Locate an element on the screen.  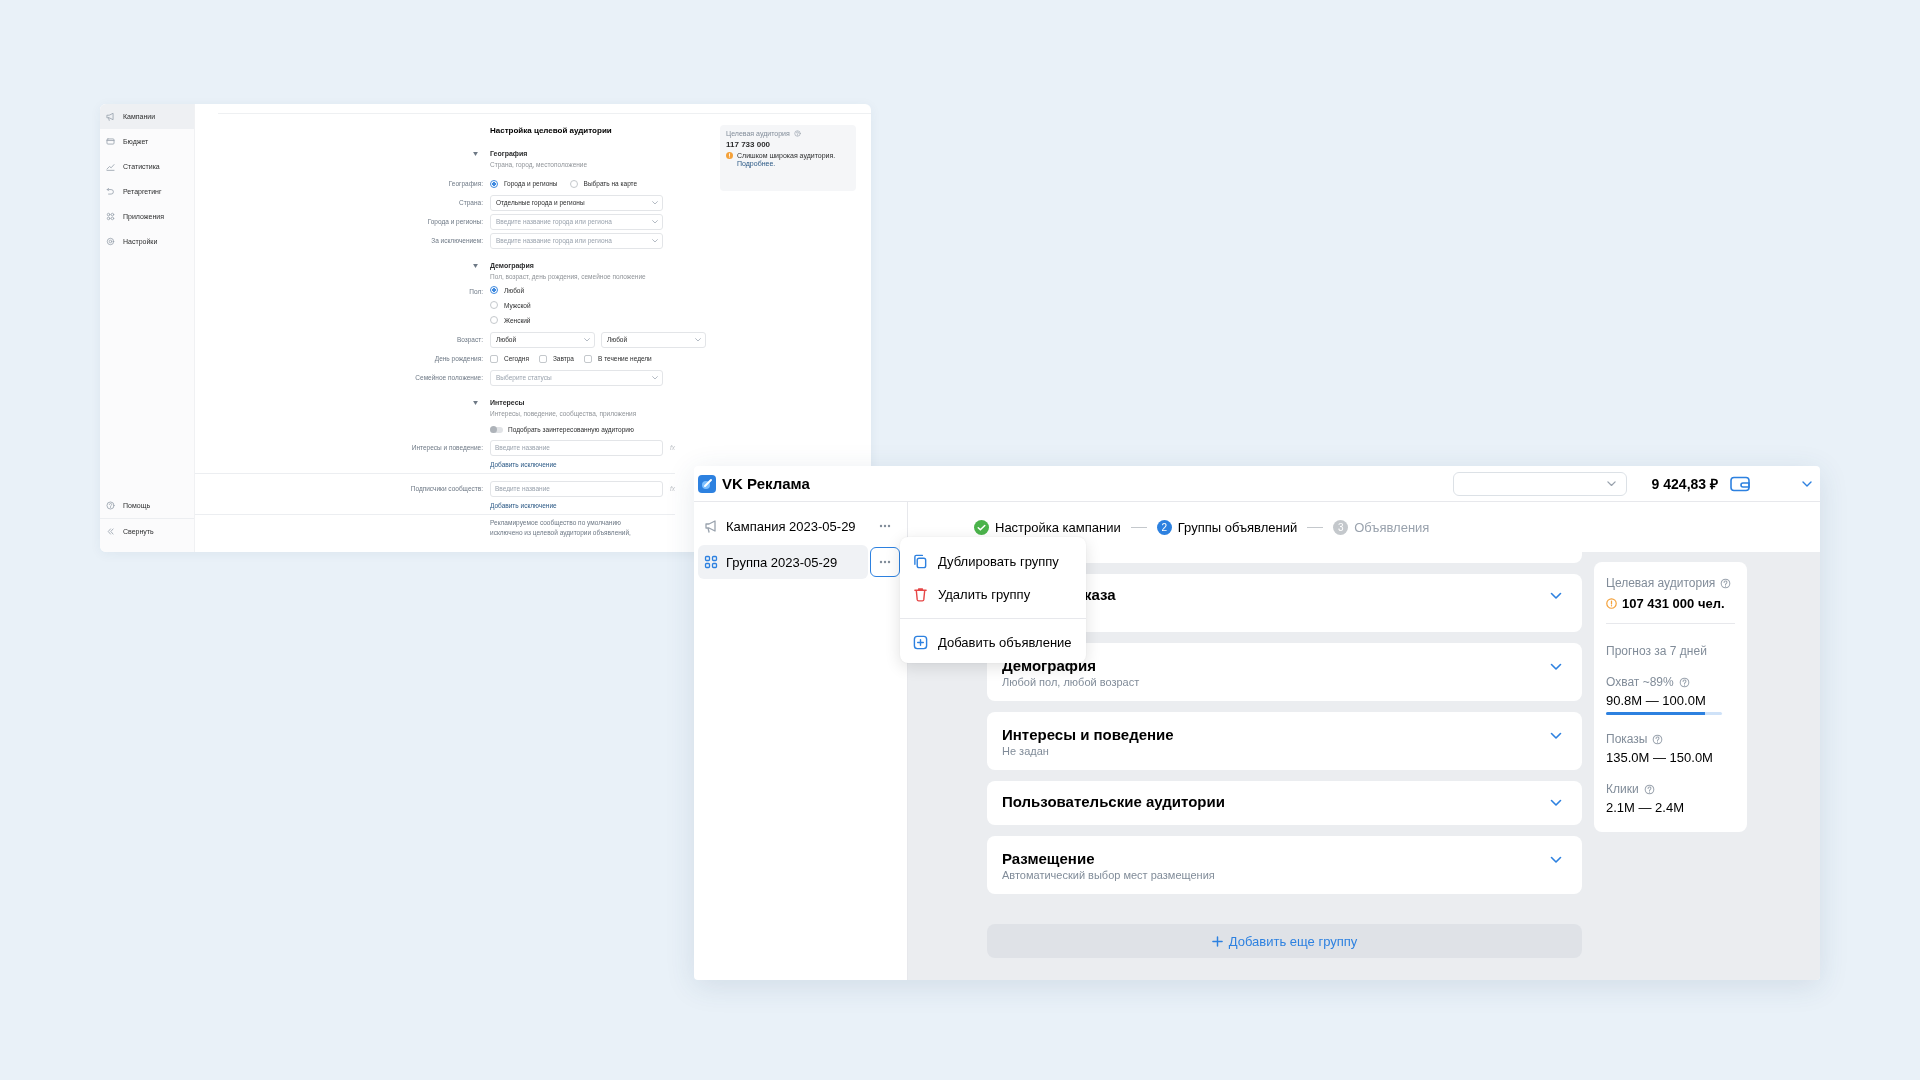
copy-icon is located at coordinates (920, 561).